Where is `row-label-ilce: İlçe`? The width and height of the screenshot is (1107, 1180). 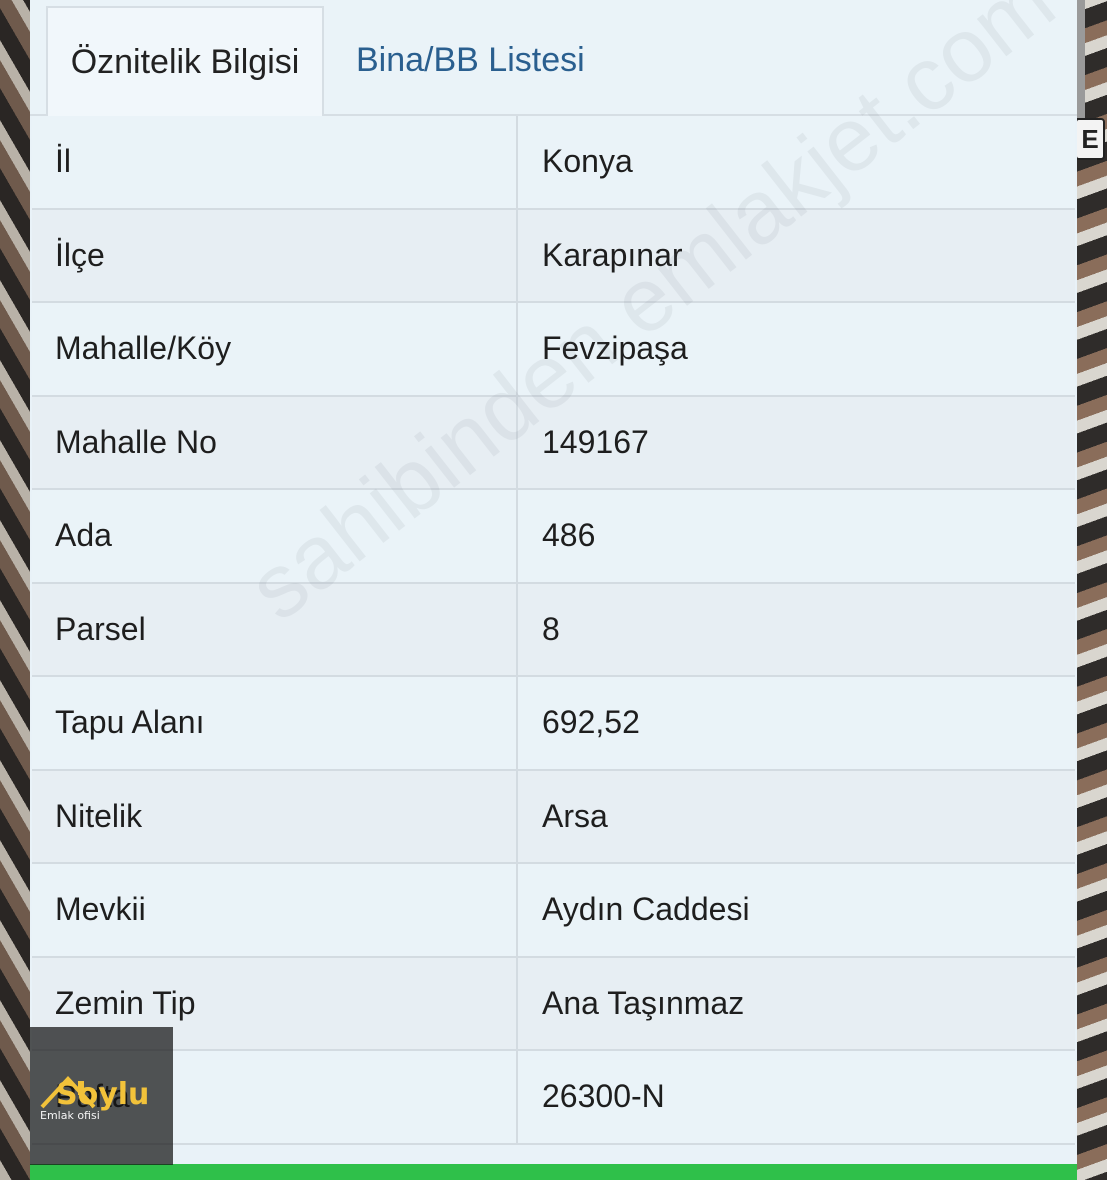
row-label-ilce: İlçe is located at coordinates (275, 255).